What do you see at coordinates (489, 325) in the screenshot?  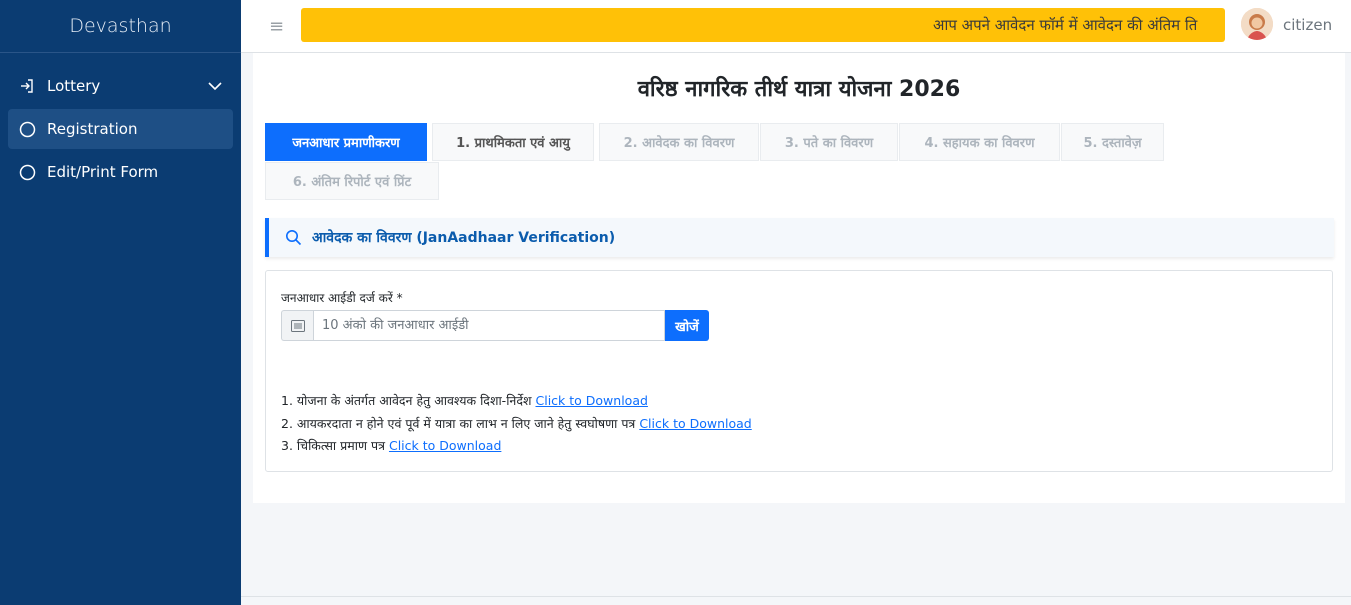 I see `janaadhaar-id-input` at bounding box center [489, 325].